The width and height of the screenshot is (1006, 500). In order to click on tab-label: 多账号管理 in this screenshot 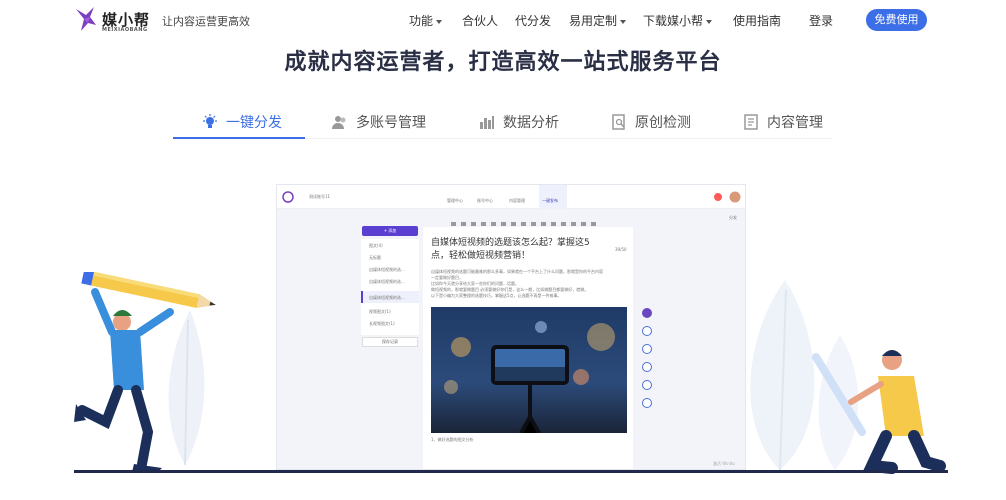, I will do `click(391, 123)`.